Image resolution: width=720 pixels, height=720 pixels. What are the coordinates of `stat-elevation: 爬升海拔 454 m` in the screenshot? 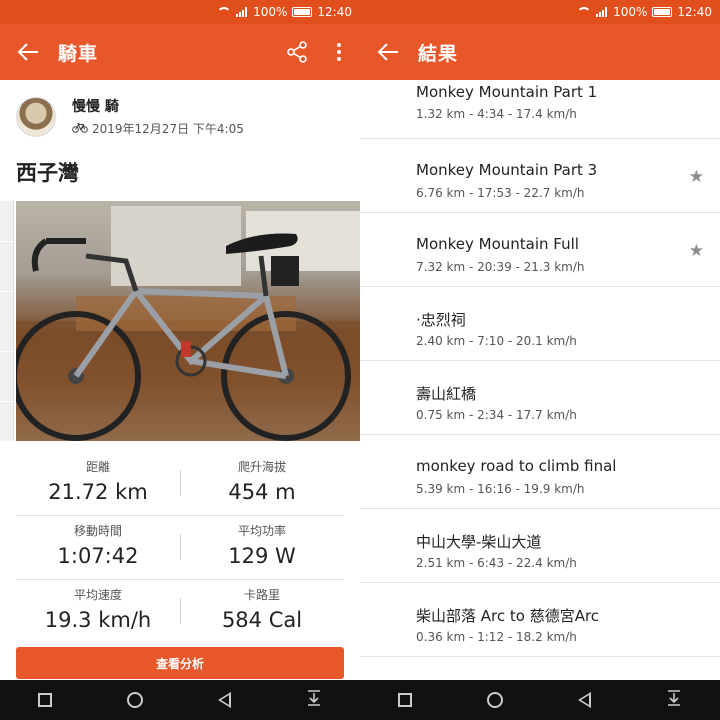 It's located at (262, 482).